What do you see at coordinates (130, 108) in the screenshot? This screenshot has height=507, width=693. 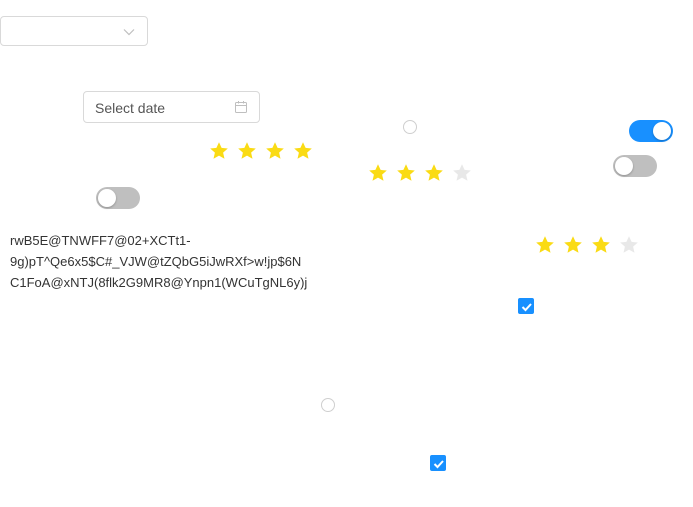 I see `date-placeholder: Select date` at bounding box center [130, 108].